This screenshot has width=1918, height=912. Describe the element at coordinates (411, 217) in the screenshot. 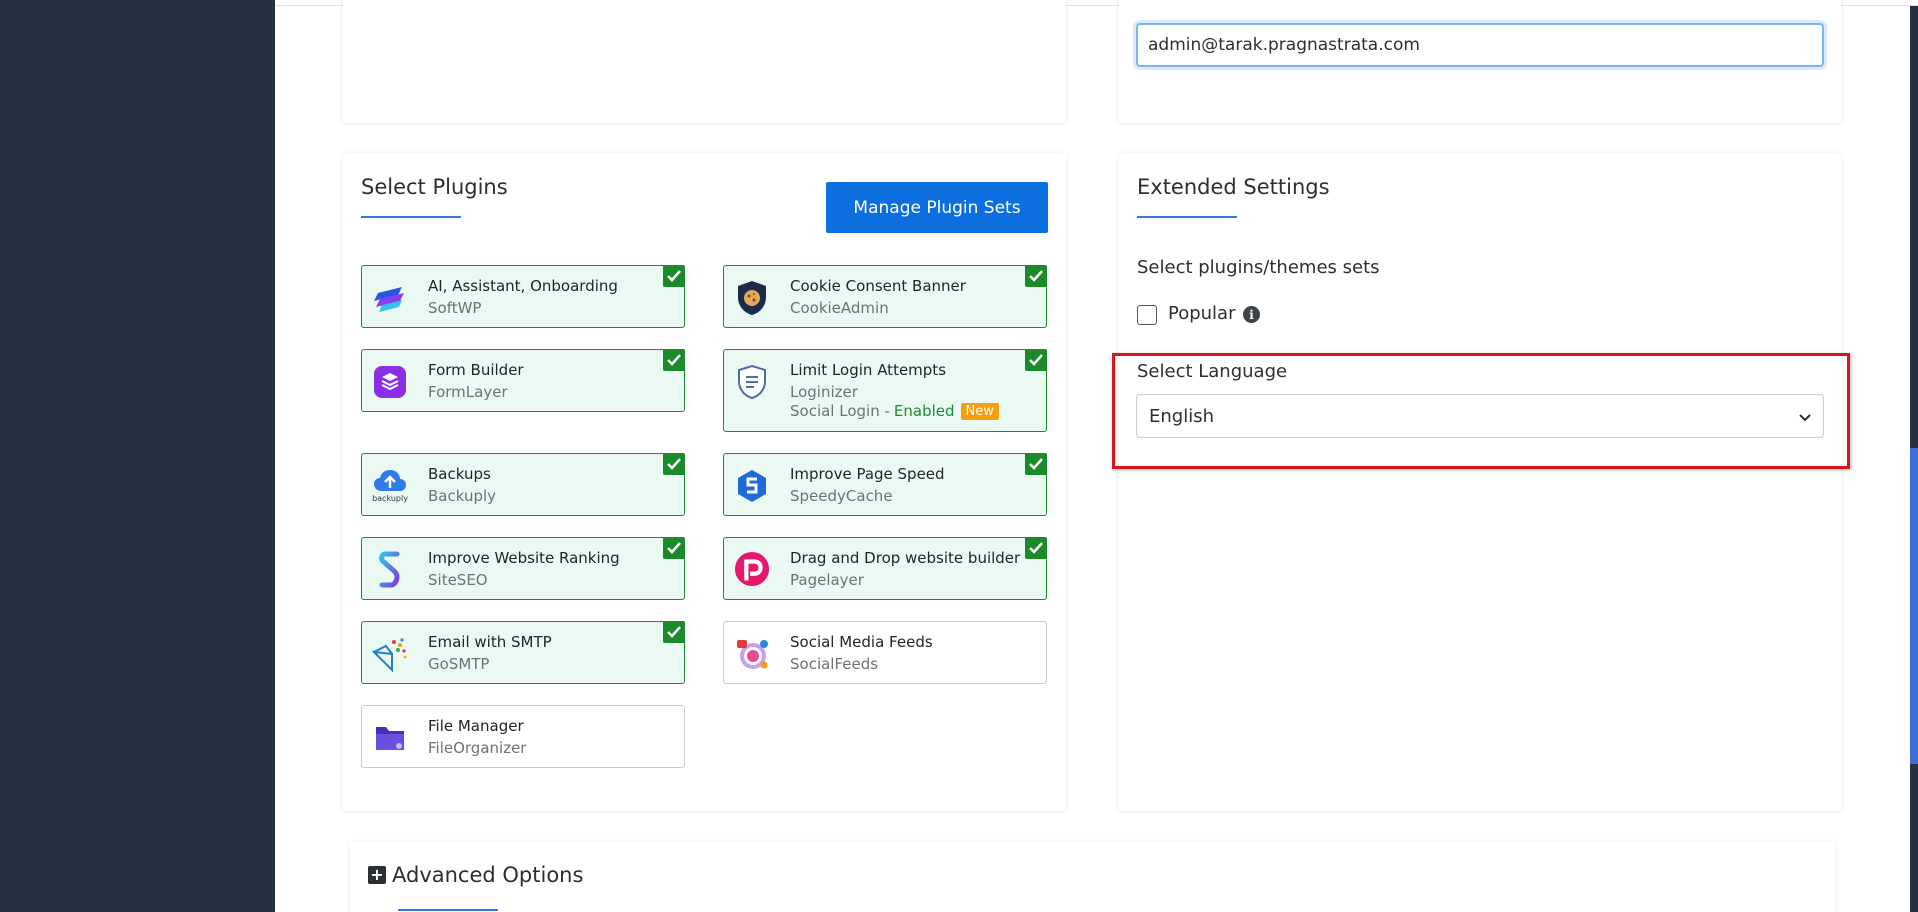

I see `select-plugins-underline` at that location.